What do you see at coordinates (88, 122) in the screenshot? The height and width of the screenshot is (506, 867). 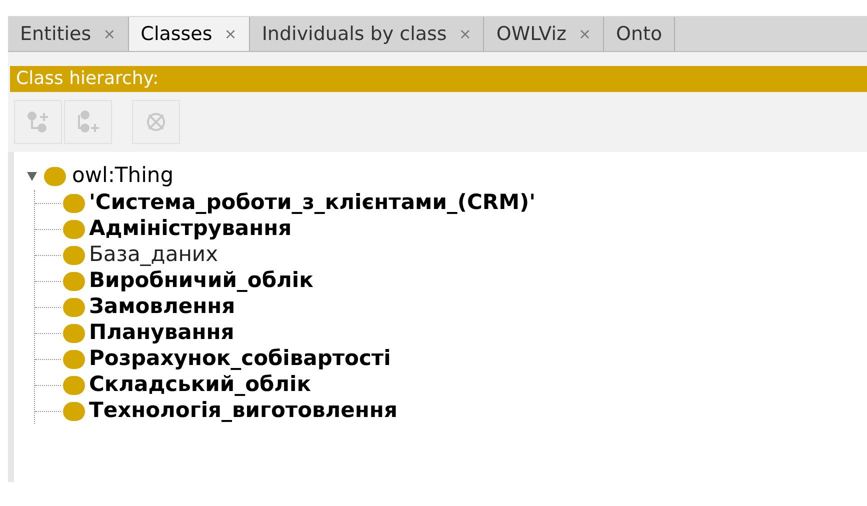 I see `add-sibling-icon` at bounding box center [88, 122].